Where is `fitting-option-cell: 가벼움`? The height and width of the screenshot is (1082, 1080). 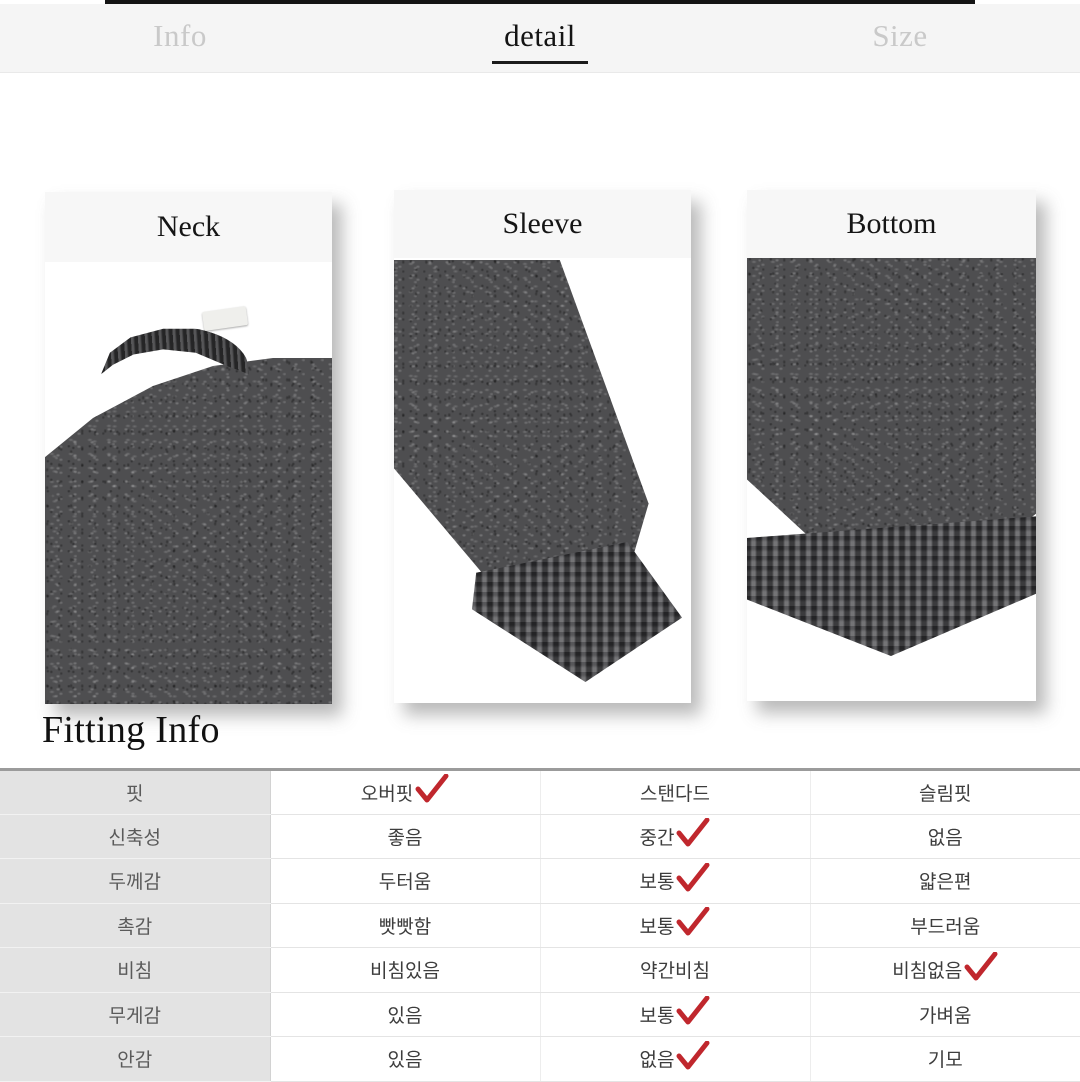 fitting-option-cell: 가벼움 is located at coordinates (945, 1014).